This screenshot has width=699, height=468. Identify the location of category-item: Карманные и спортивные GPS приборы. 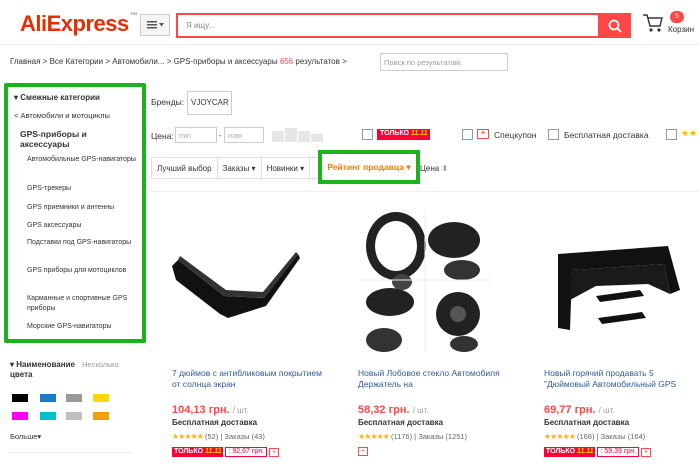
(82, 304).